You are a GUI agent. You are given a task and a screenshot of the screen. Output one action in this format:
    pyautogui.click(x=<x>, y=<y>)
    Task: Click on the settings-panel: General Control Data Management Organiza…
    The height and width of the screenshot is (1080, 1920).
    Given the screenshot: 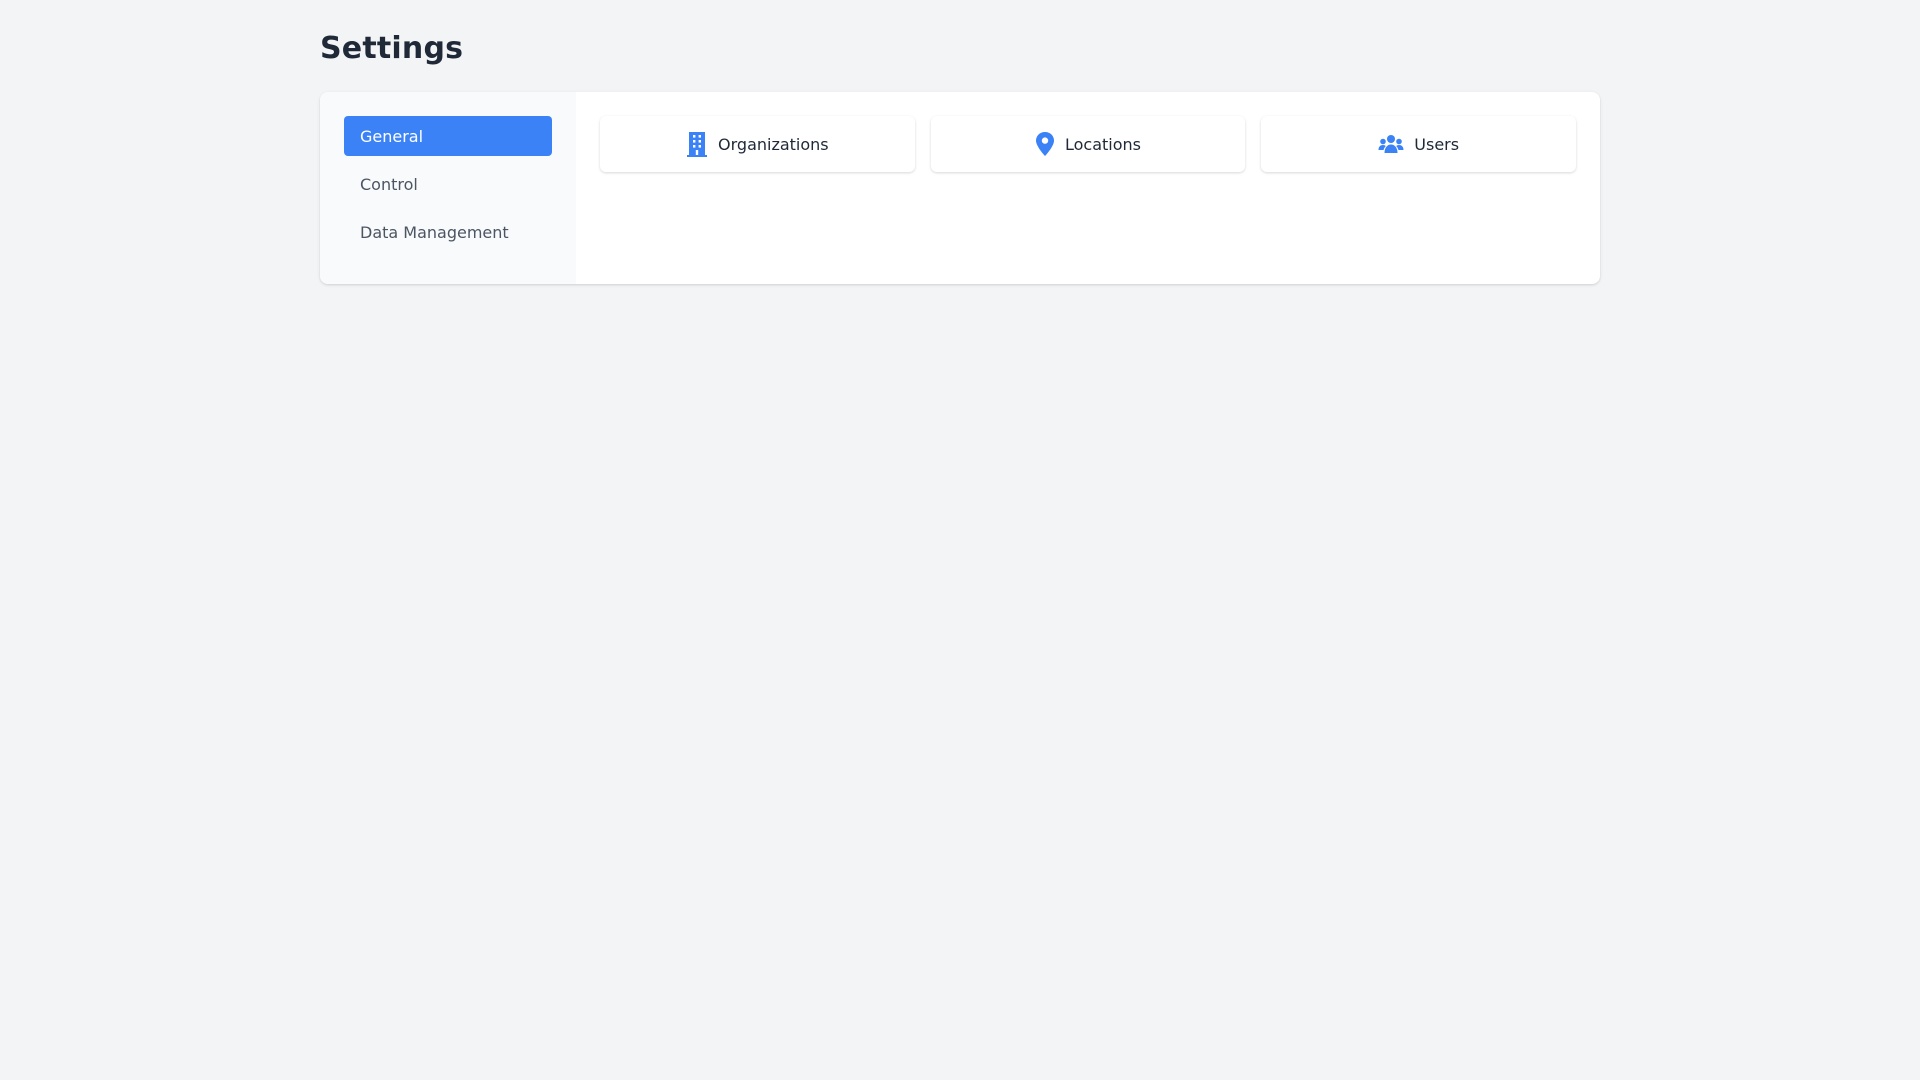 What is the action you would take?
    pyautogui.click(x=960, y=188)
    